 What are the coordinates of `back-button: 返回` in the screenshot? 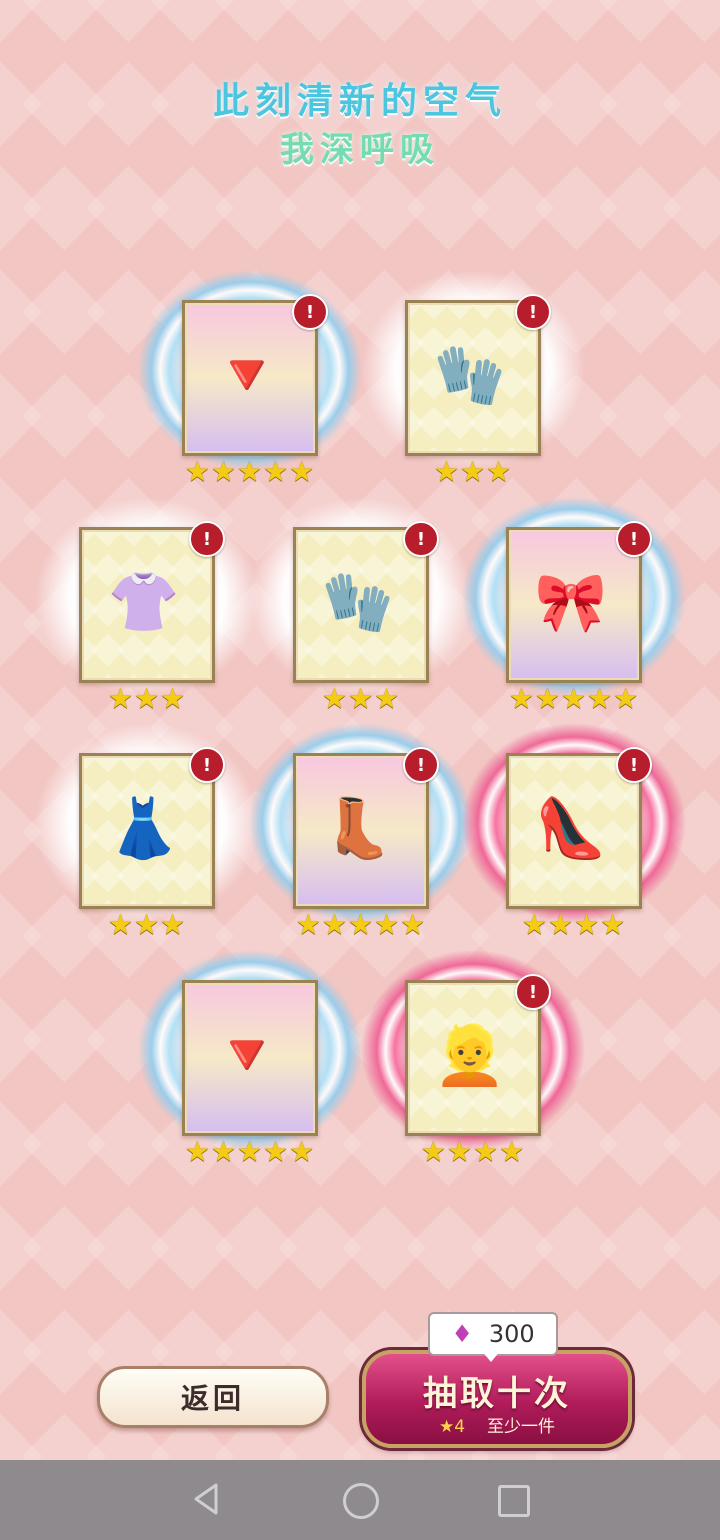 It's located at (213, 1397).